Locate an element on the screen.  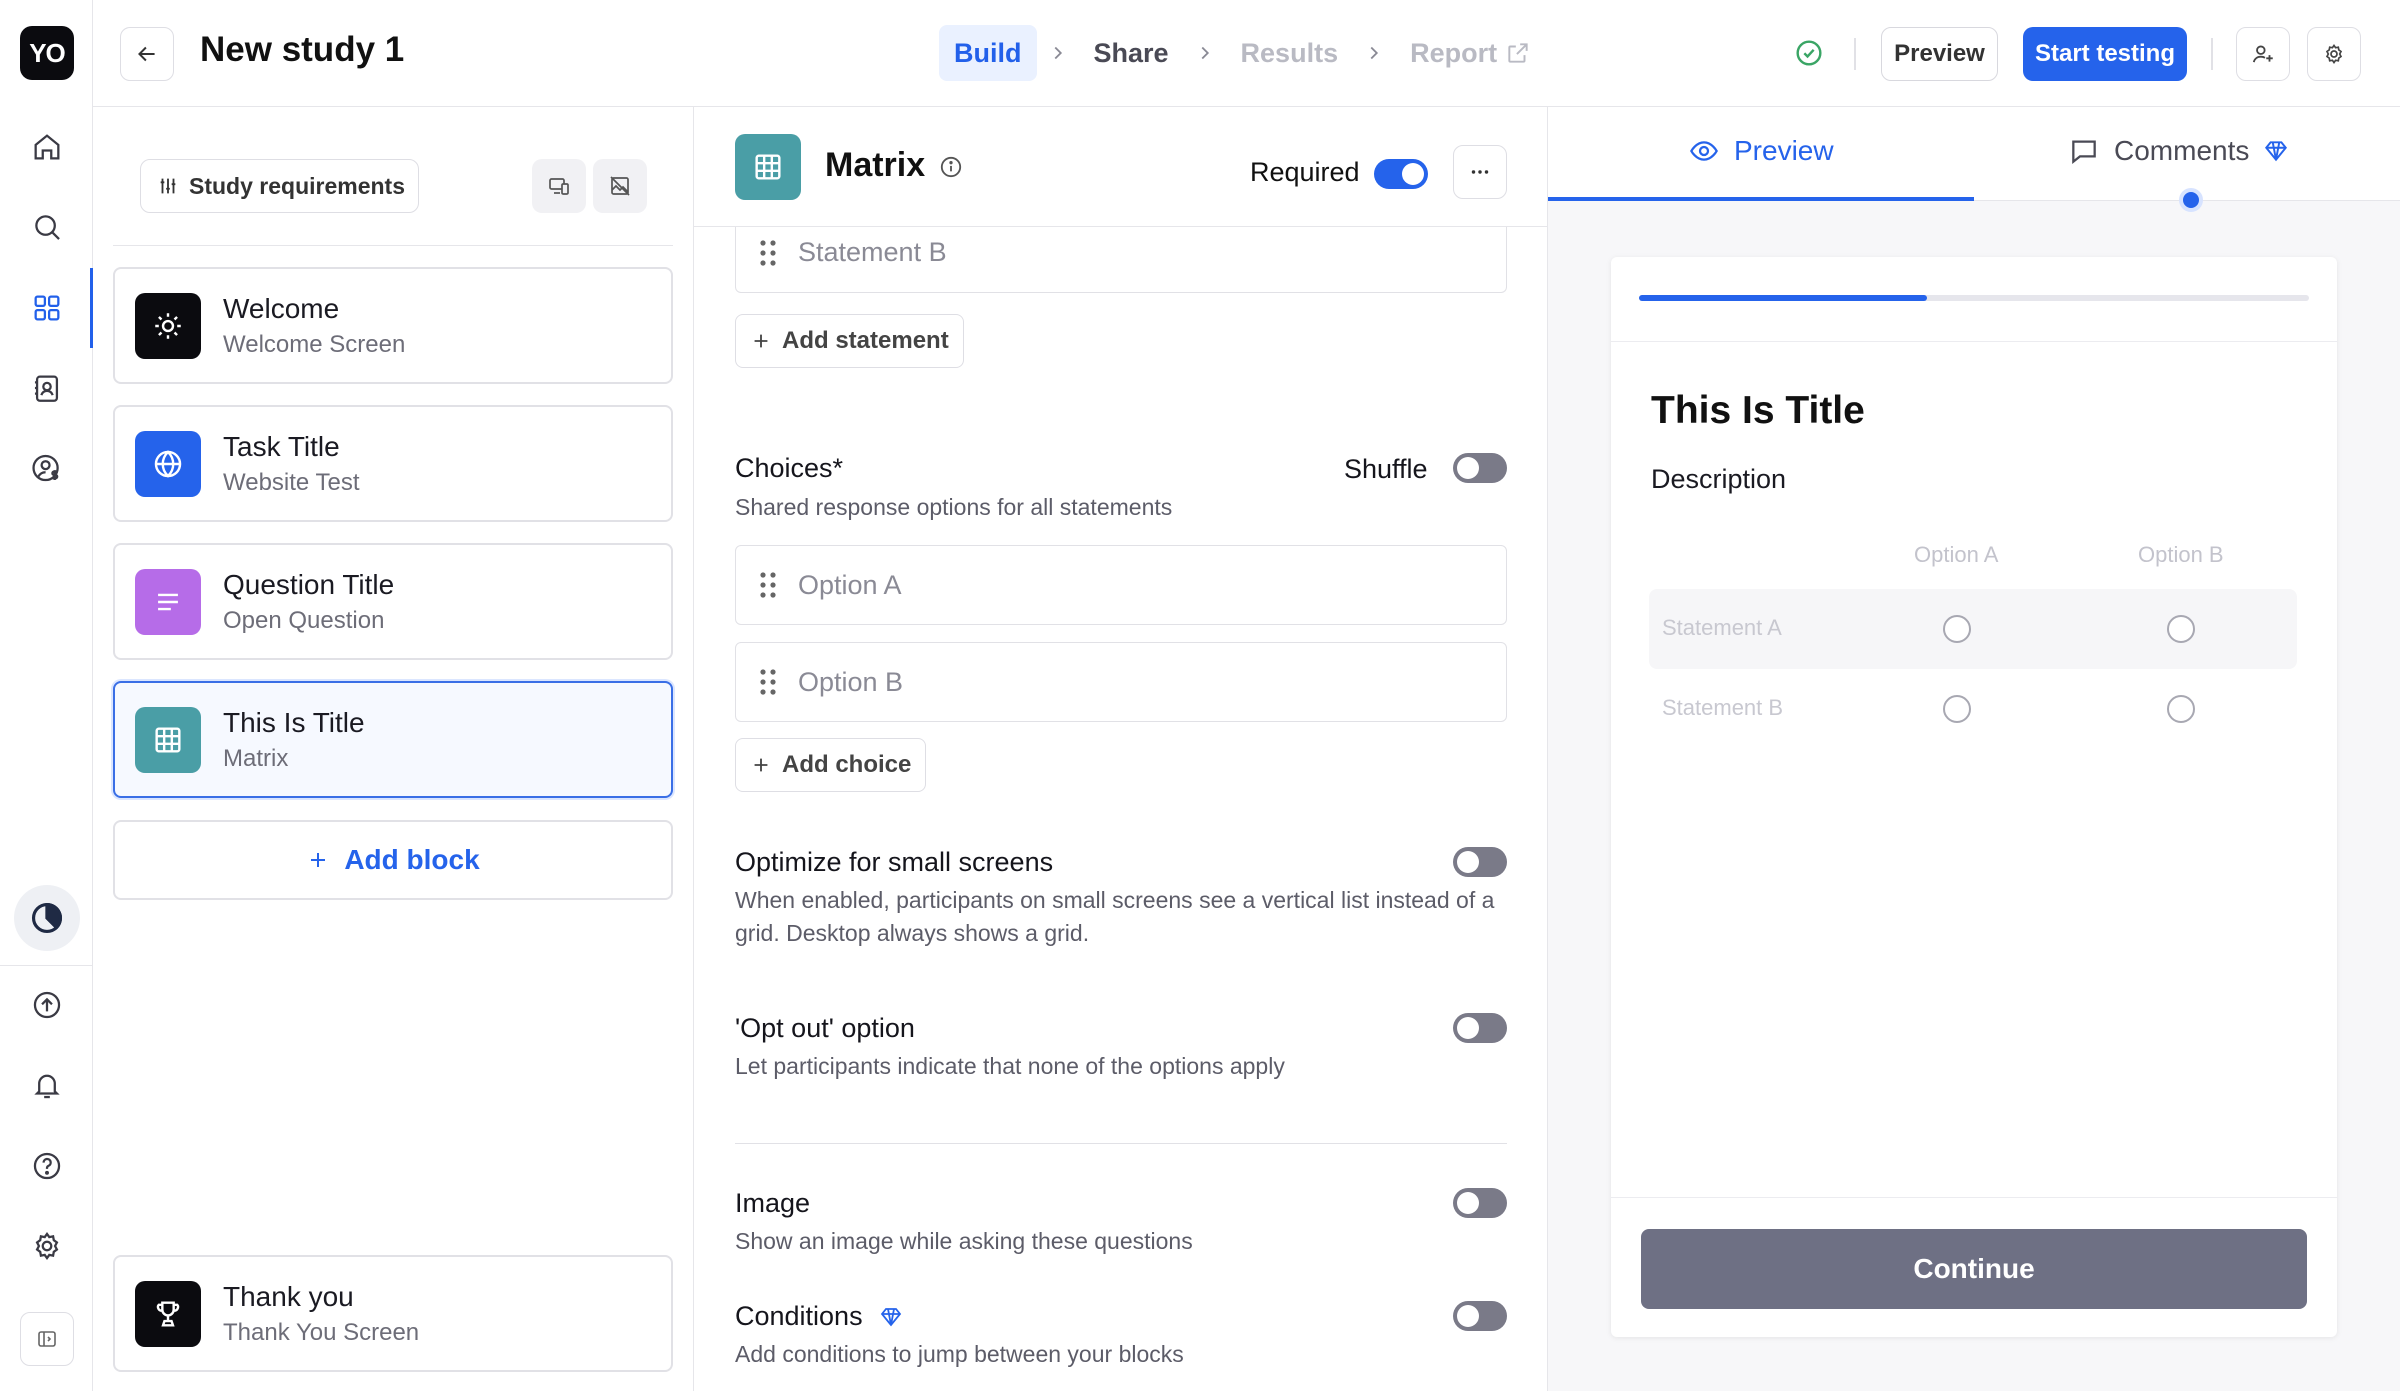
optimize-small-screens-toggle is located at coordinates (1480, 862).